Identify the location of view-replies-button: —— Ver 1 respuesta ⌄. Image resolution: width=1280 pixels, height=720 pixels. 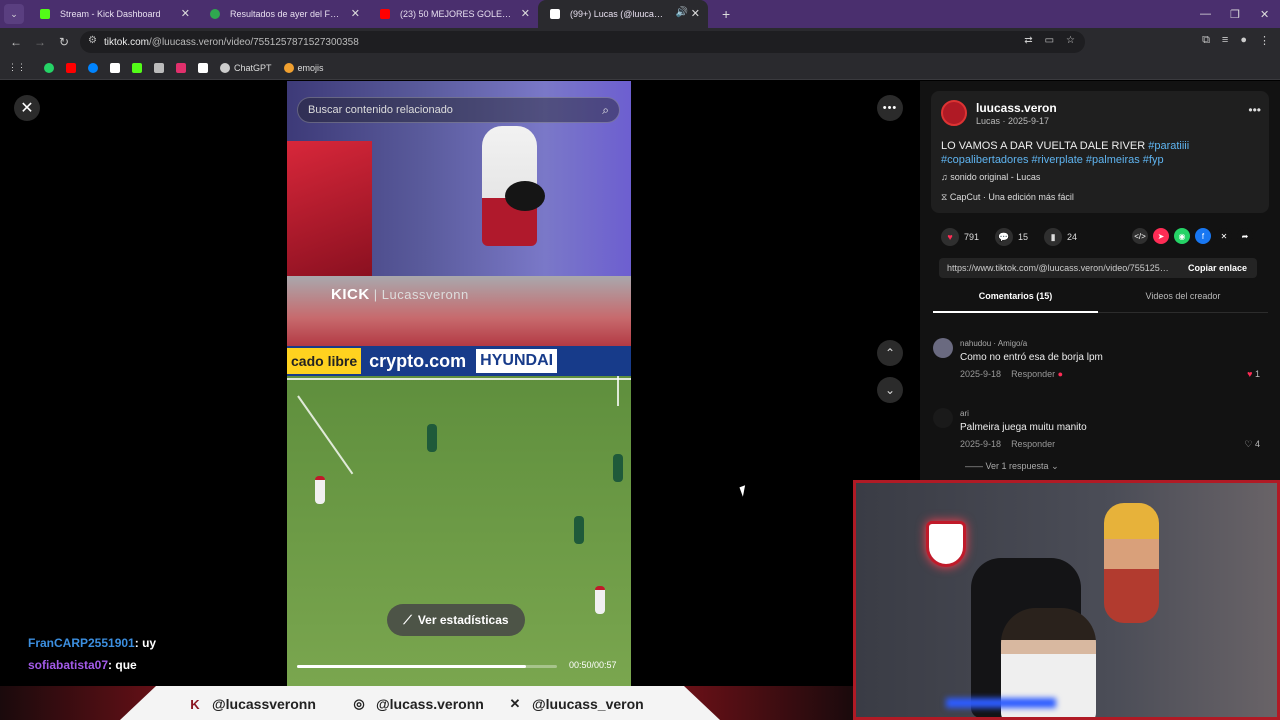
(1012, 466).